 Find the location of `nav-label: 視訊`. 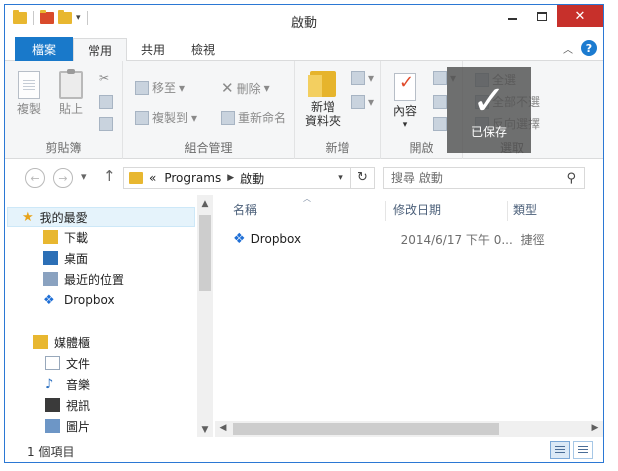

nav-label: 視訊 is located at coordinates (78, 405).